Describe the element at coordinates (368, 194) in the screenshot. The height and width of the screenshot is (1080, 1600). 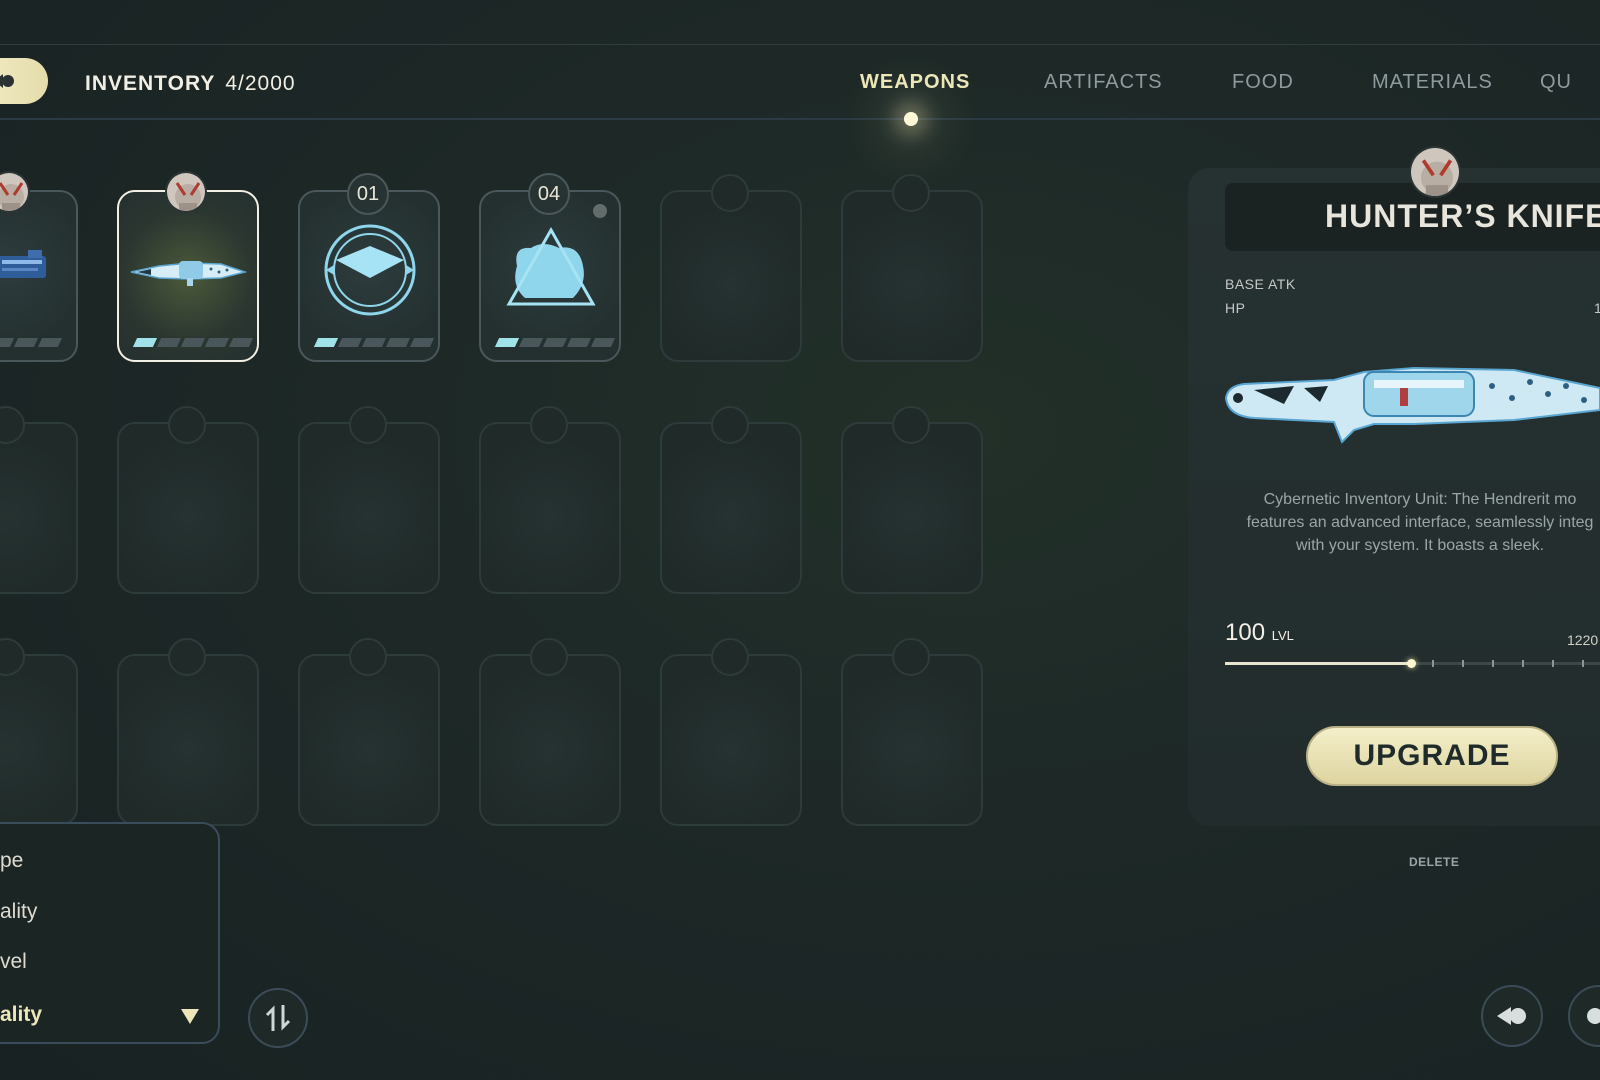
I see `slot-count-badge: 01` at that location.